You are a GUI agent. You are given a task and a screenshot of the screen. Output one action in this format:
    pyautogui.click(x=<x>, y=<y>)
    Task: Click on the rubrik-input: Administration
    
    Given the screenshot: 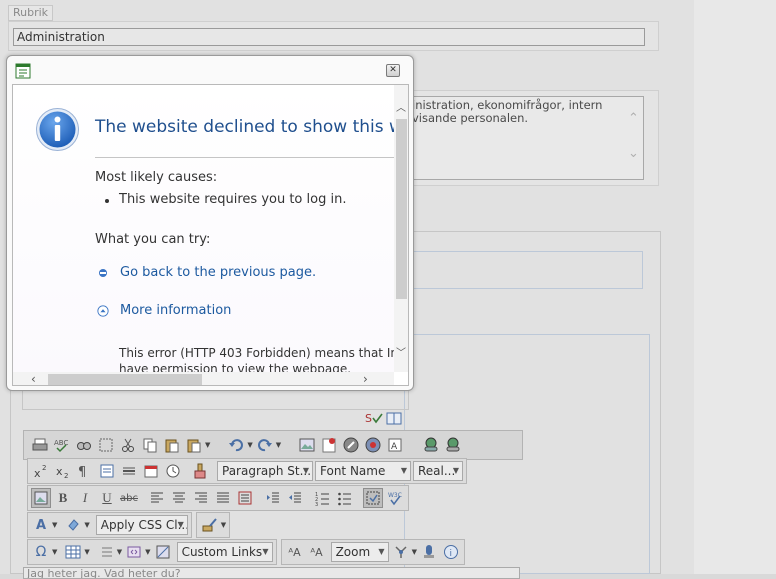 What is the action you would take?
    pyautogui.click(x=329, y=37)
    